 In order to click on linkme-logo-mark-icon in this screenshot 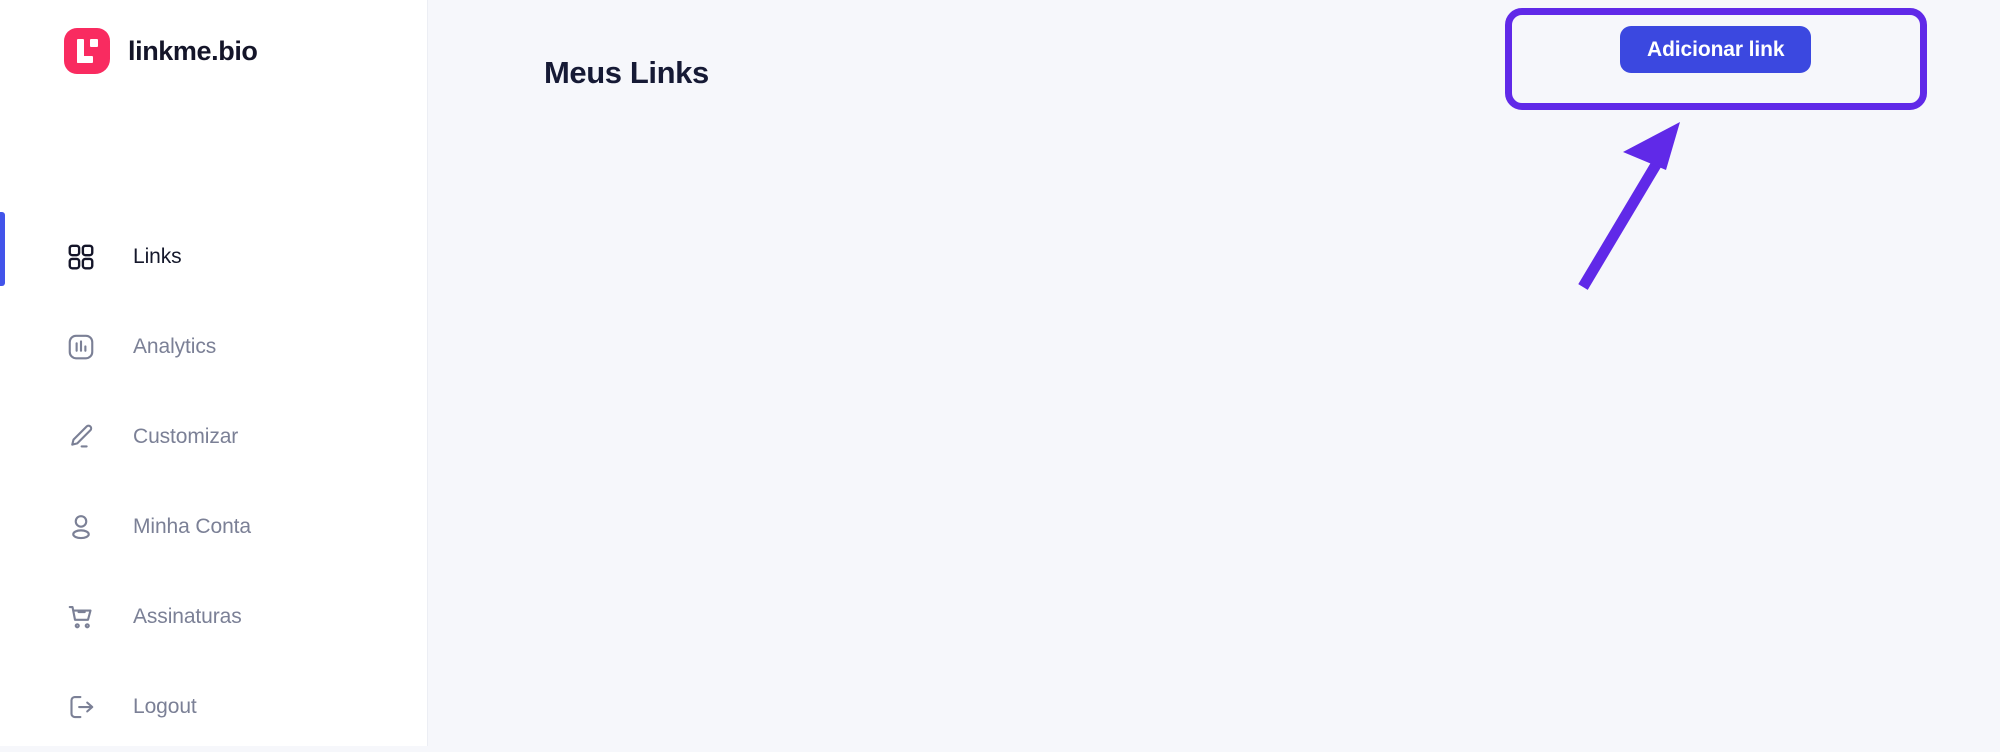, I will do `click(87, 51)`.